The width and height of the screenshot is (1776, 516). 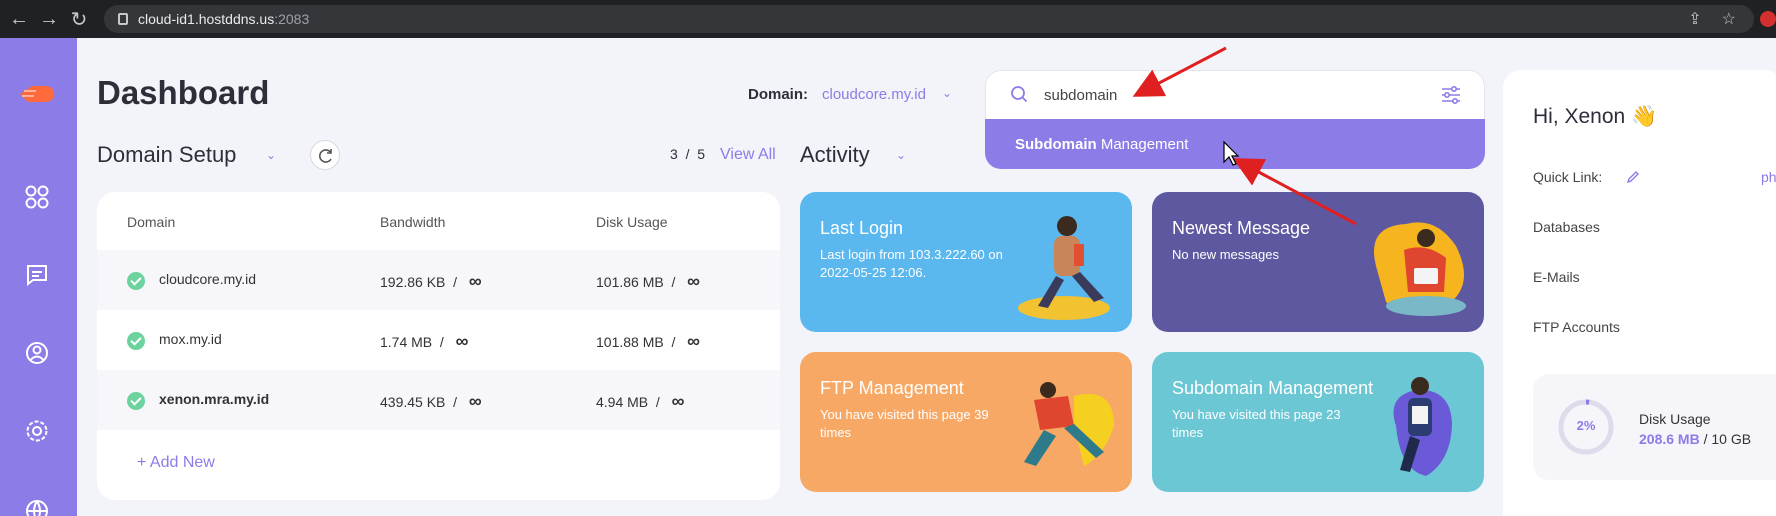 What do you see at coordinates (19, 19) in the screenshot?
I see `back-arrow-icon: ←` at bounding box center [19, 19].